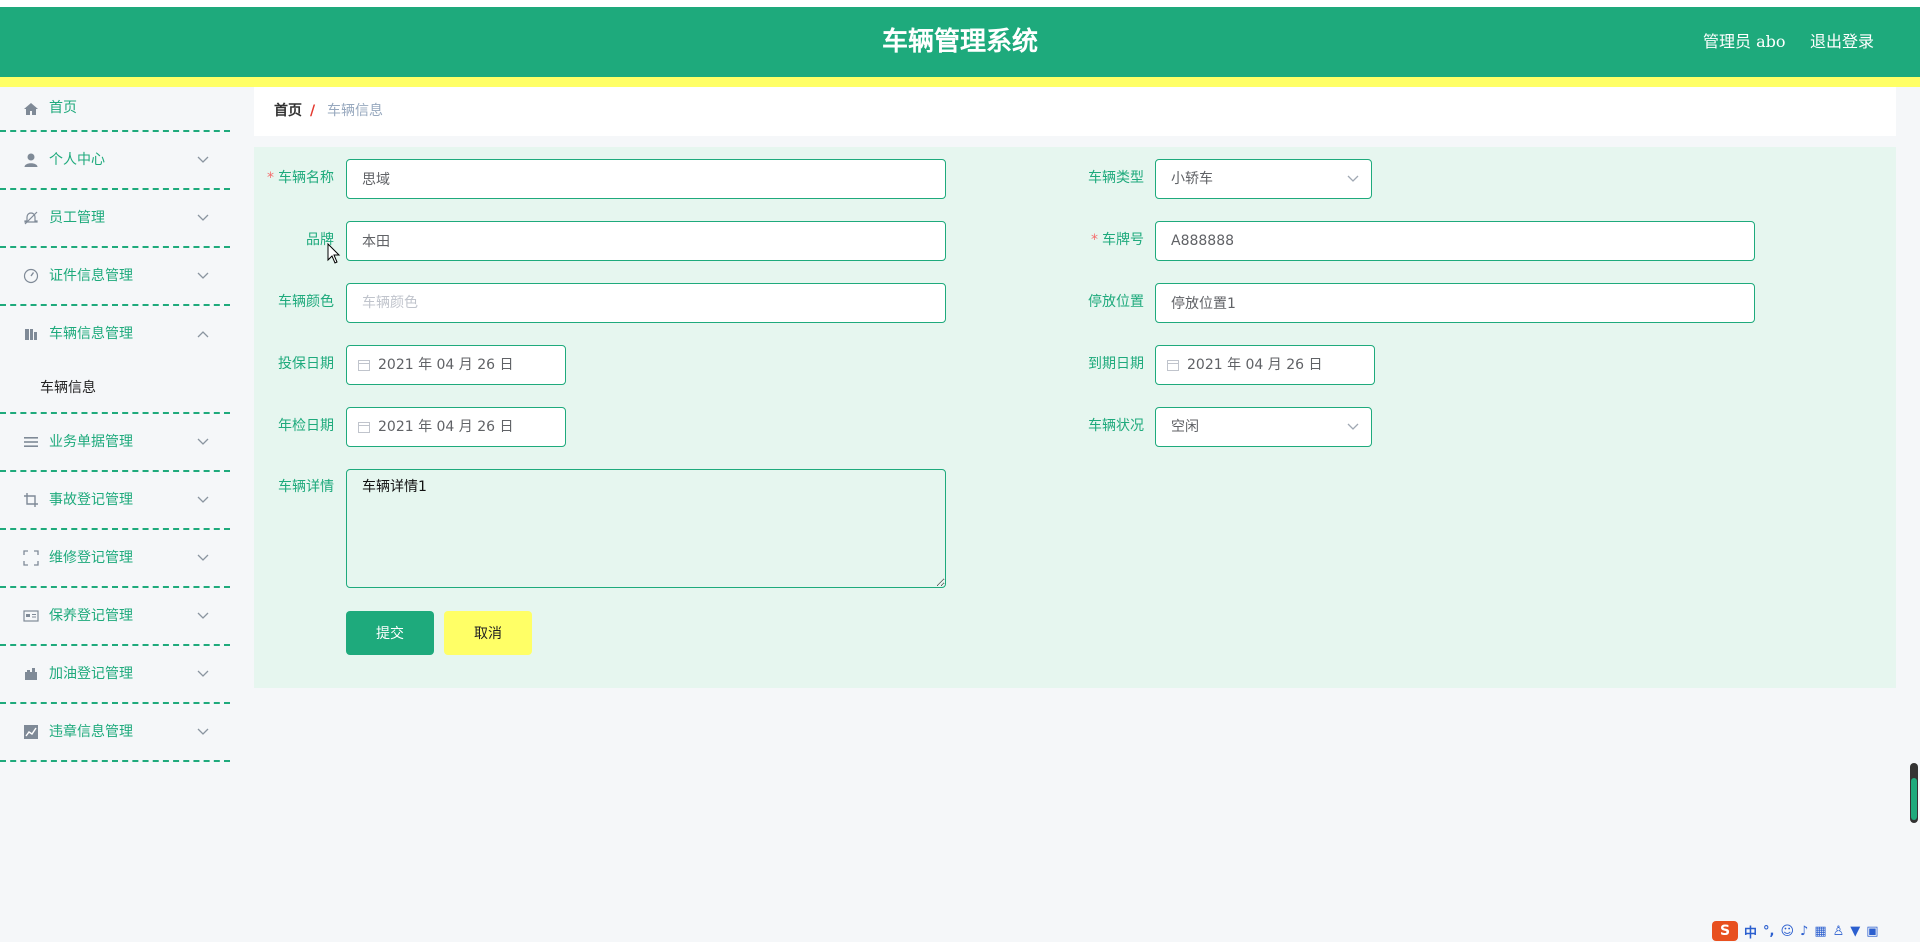  I want to click on sidebar-item-violations: 违章信息管理, so click(115, 733).